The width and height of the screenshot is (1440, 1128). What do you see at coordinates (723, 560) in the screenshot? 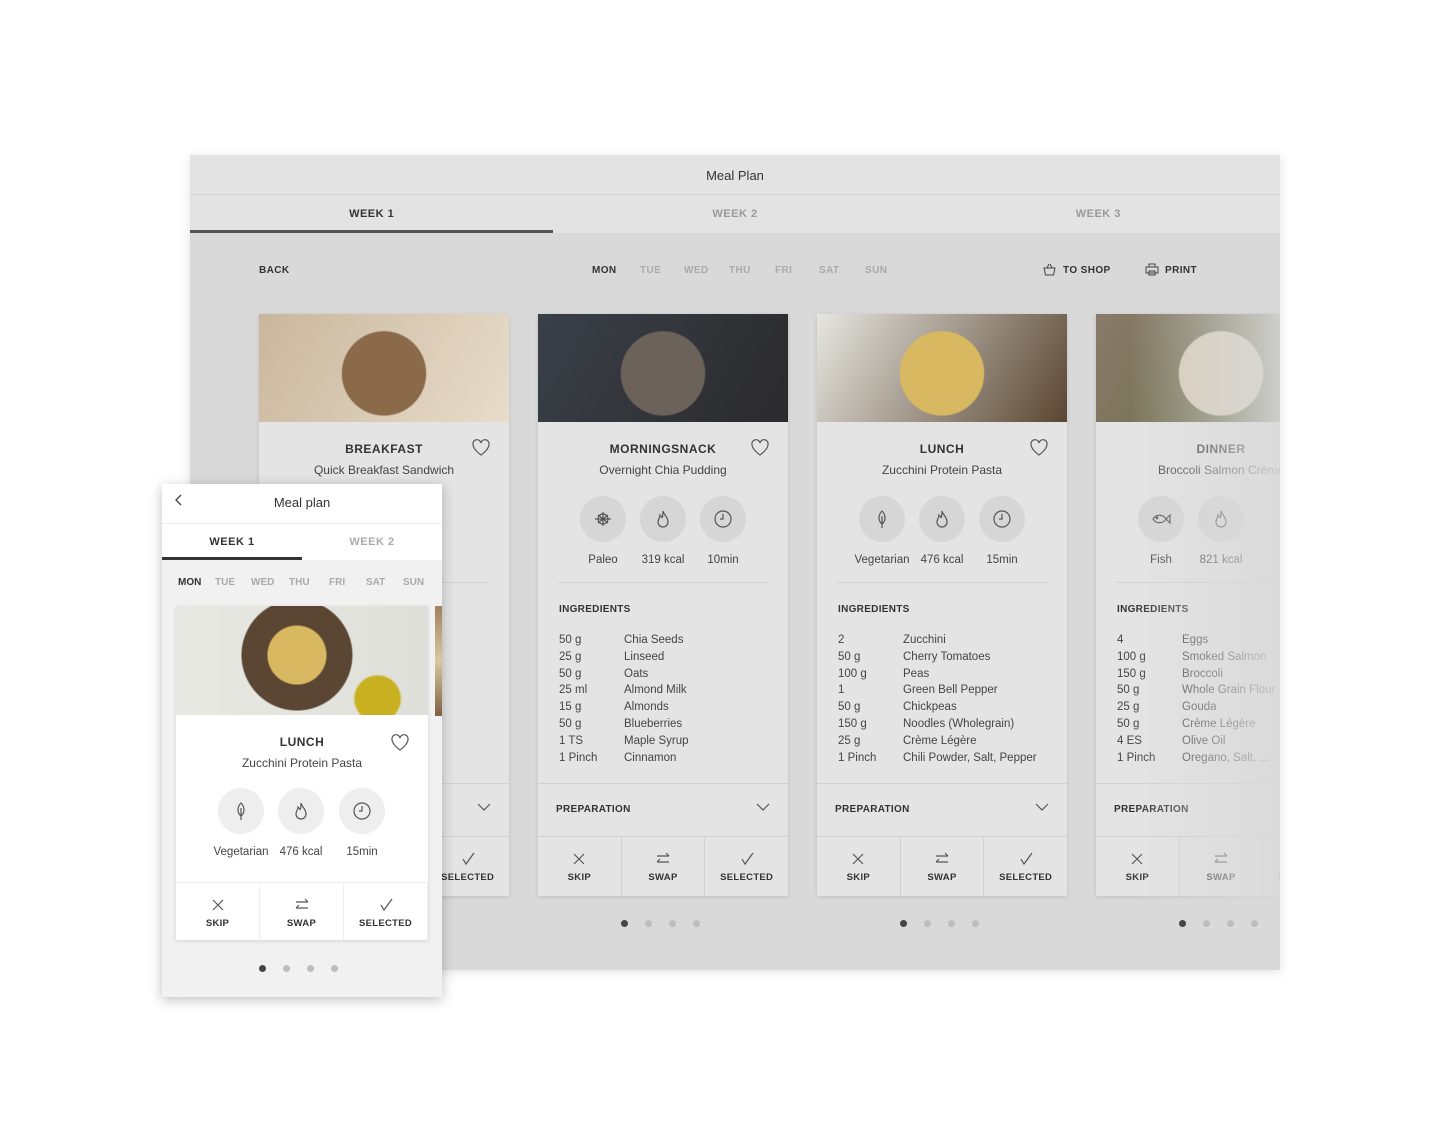
I see `stat-label: 10min` at bounding box center [723, 560].